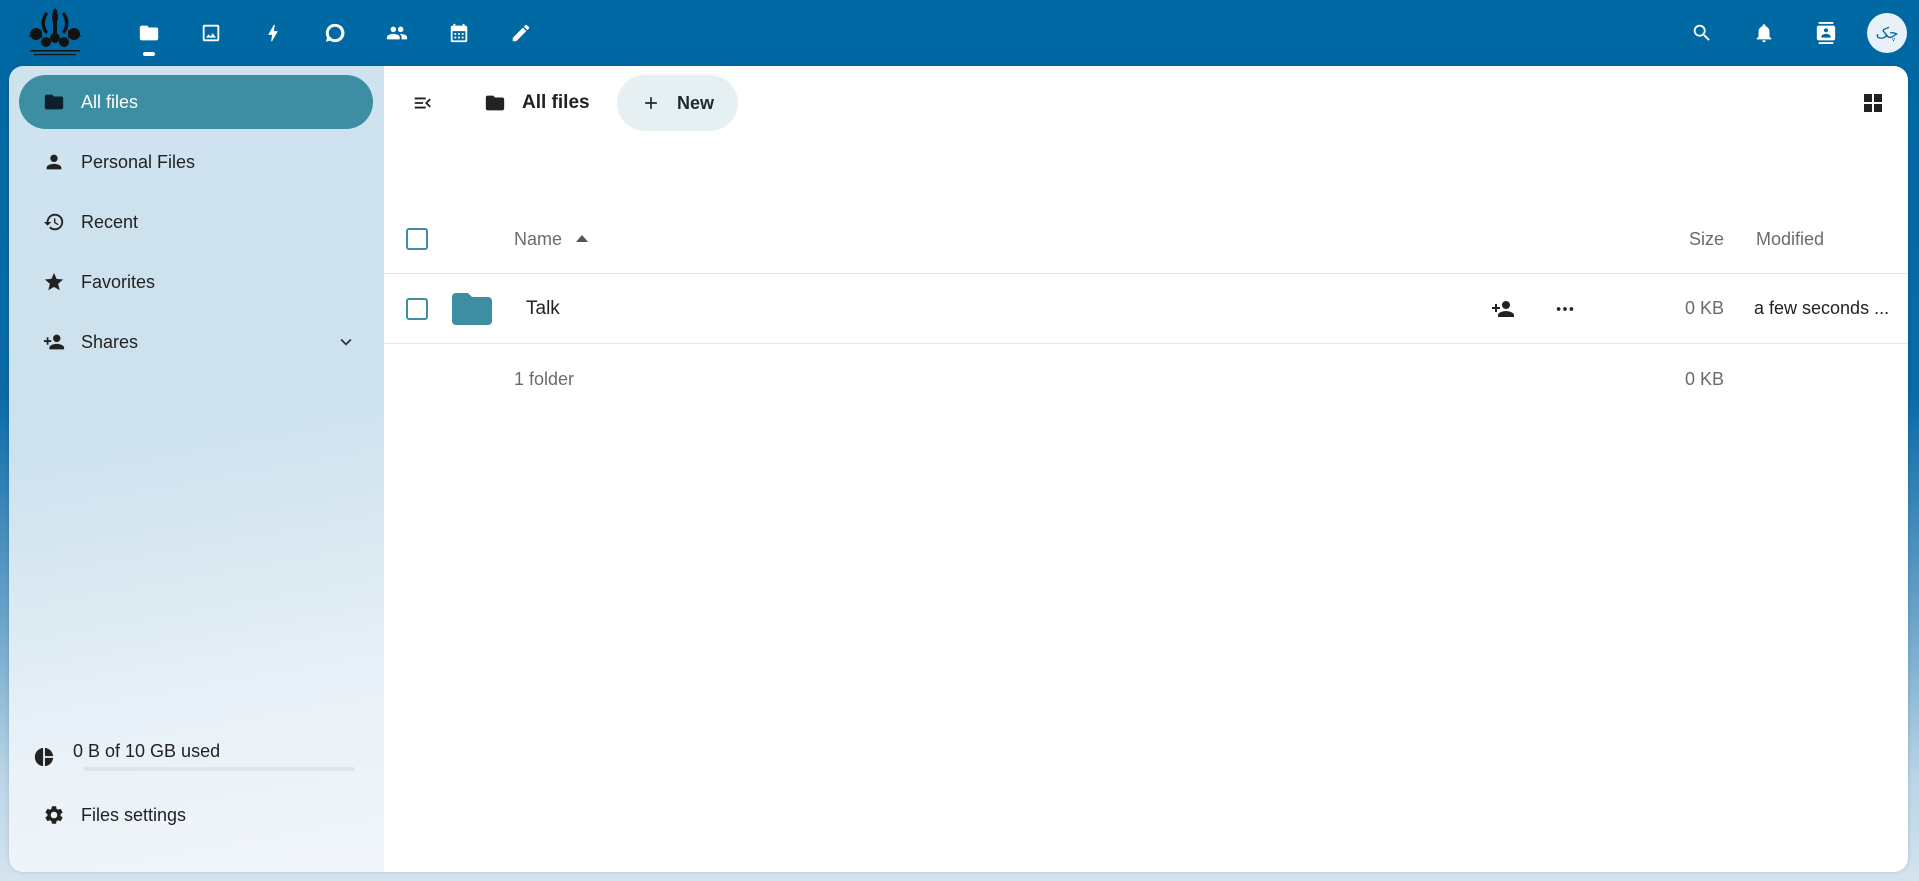 This screenshot has width=1919, height=881. I want to click on select-all-checkbox, so click(417, 239).